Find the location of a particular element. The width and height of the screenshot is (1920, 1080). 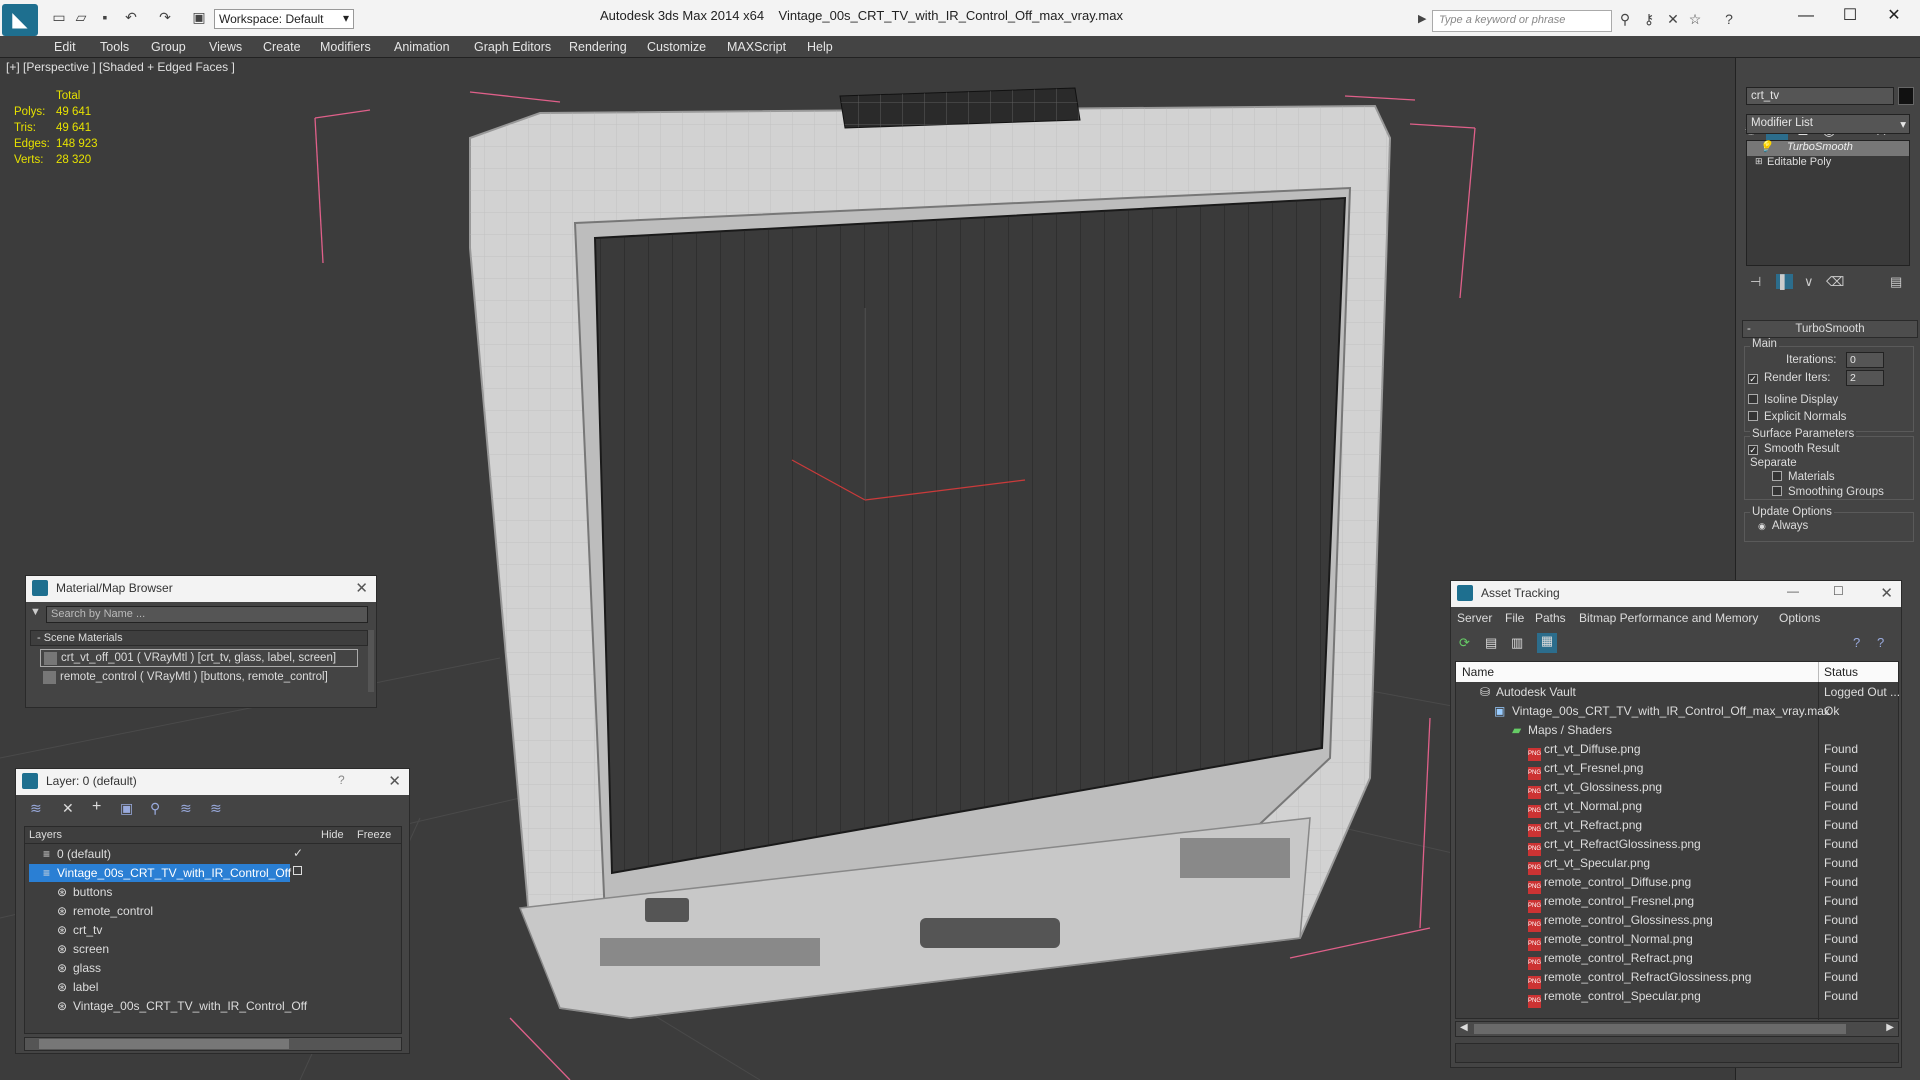

tools-icon: ✕ is located at coordinates (1673, 19).